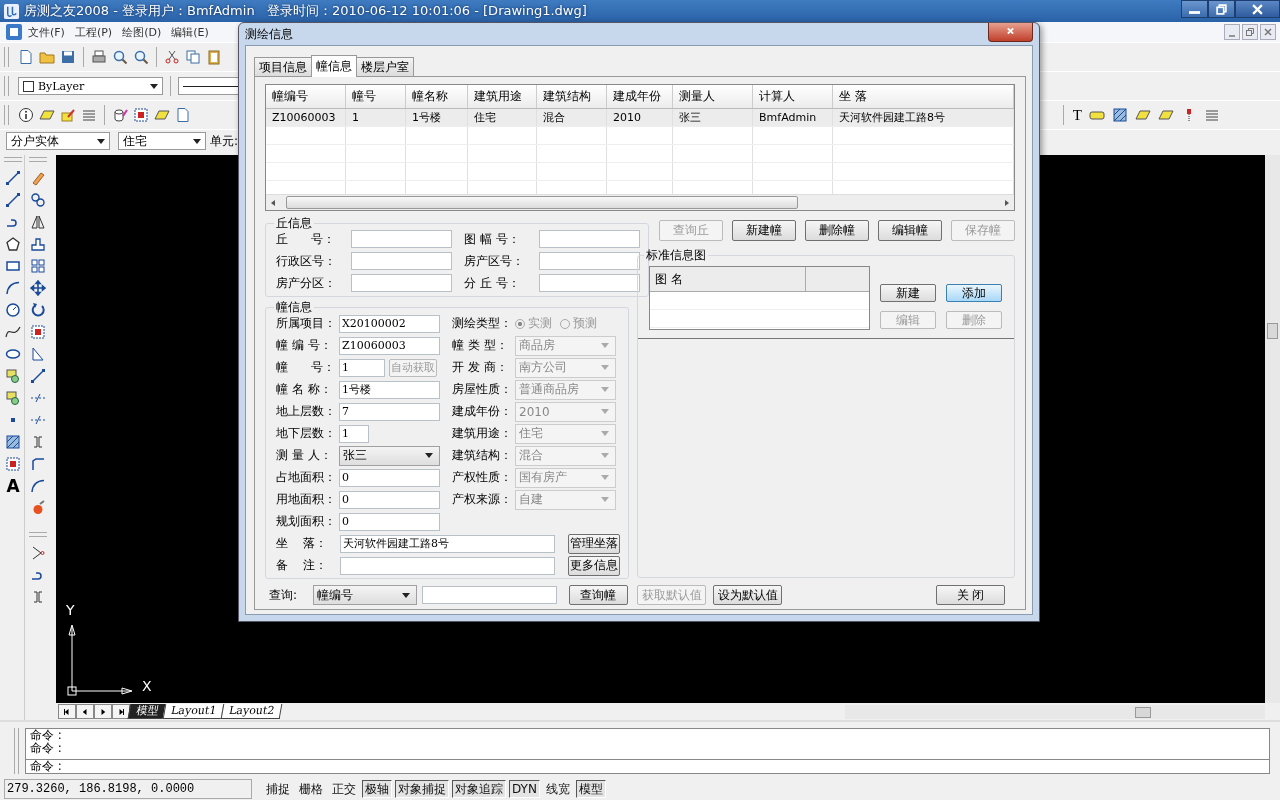  What do you see at coordinates (13, 486) in the screenshot?
I see `text-tool: A` at bounding box center [13, 486].